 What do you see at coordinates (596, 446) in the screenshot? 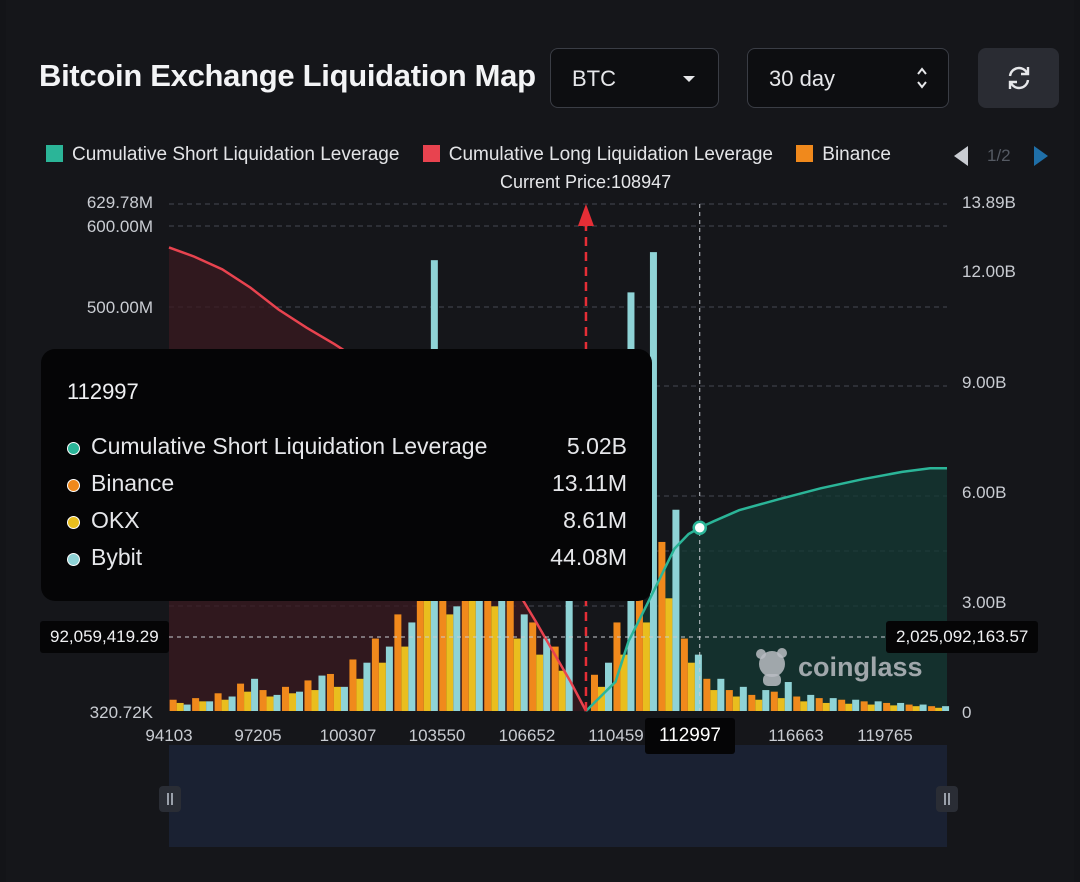
I see `tooltip-value-short: 5.02B` at bounding box center [596, 446].